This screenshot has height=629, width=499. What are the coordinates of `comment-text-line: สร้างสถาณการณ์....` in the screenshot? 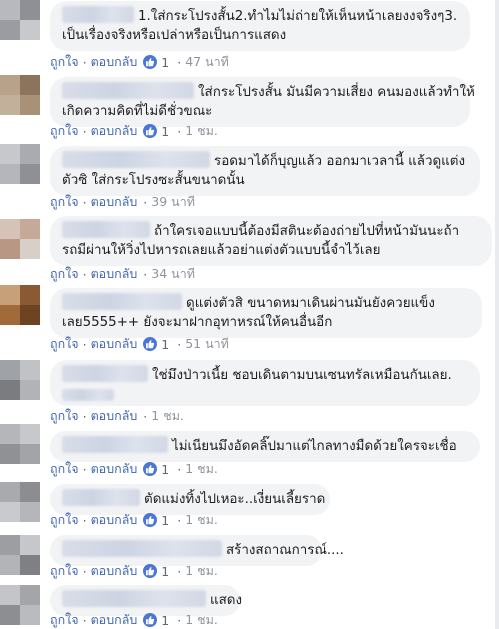 It's located at (203, 550).